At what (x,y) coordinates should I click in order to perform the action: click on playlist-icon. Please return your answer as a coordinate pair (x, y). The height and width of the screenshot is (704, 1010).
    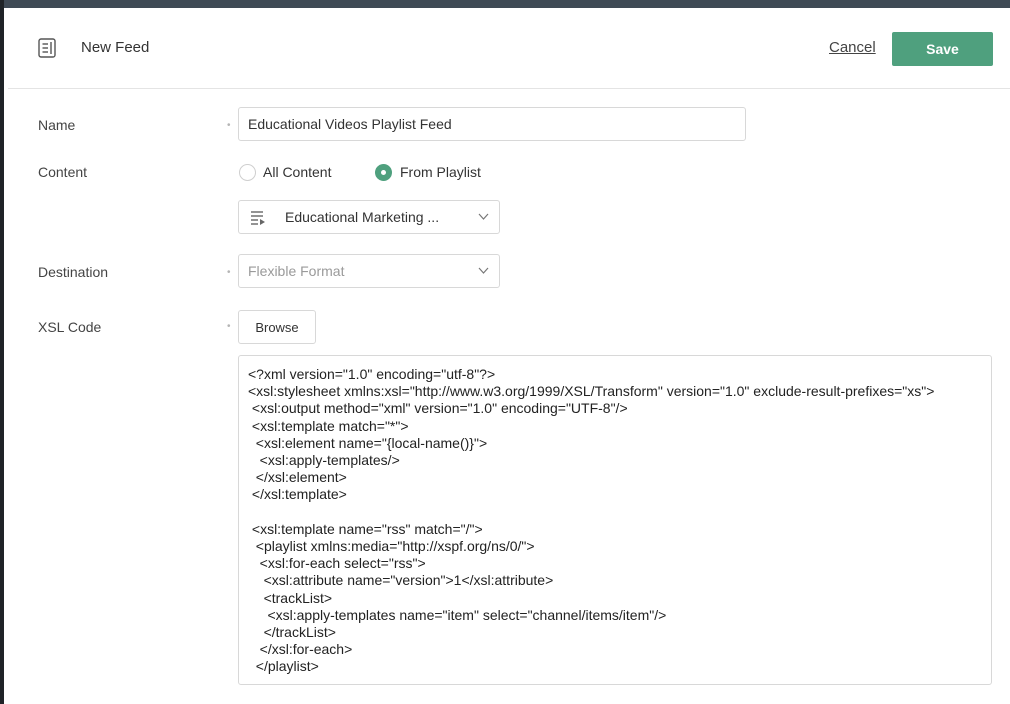
    Looking at the image, I should click on (258, 218).